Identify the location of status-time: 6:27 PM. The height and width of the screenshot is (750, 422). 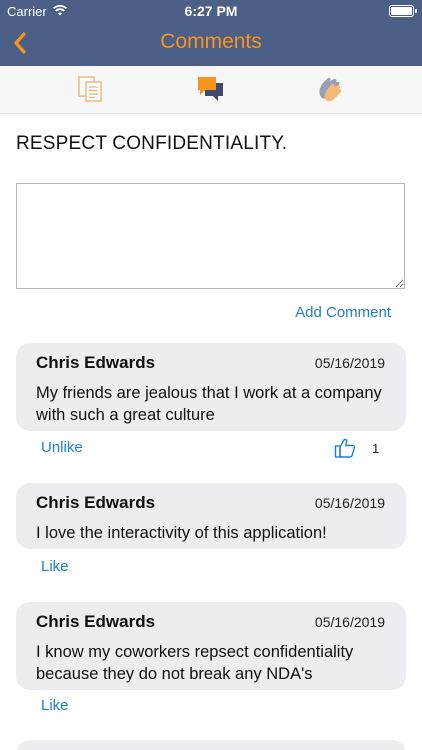
(211, 11).